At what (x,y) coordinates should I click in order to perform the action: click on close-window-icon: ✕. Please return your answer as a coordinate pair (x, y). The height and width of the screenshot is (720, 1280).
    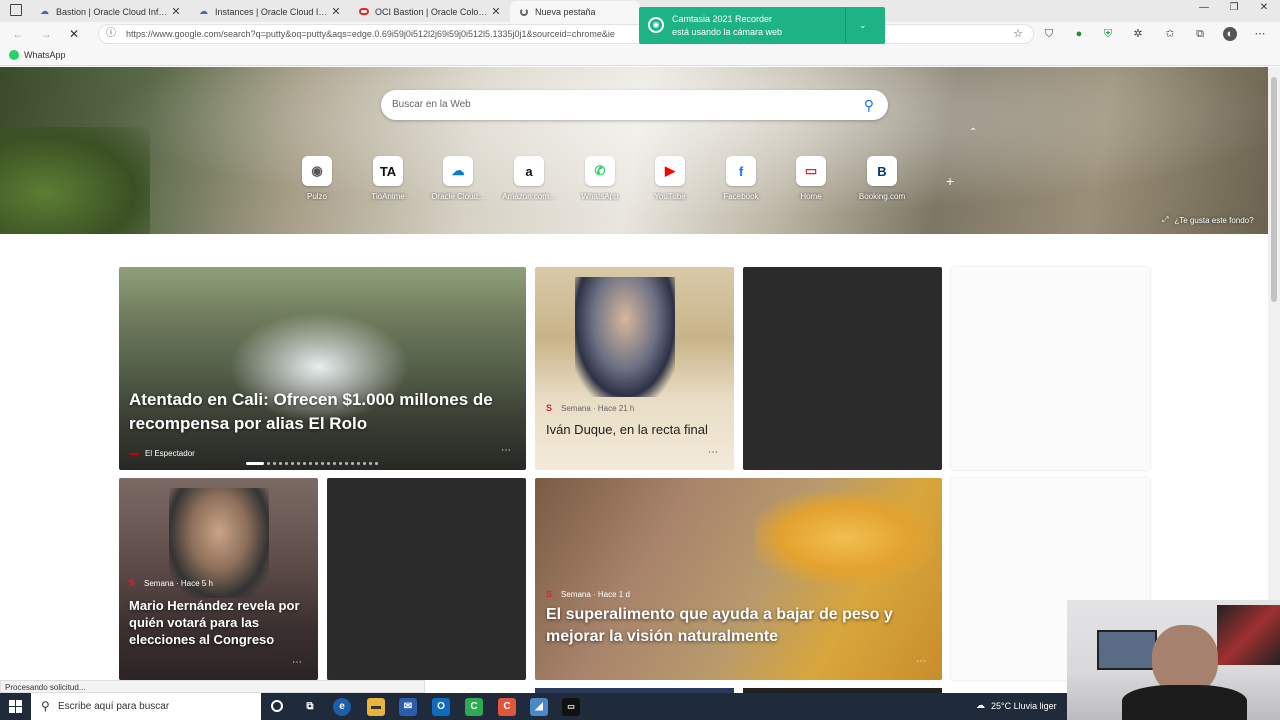
    Looking at the image, I should click on (1264, 10).